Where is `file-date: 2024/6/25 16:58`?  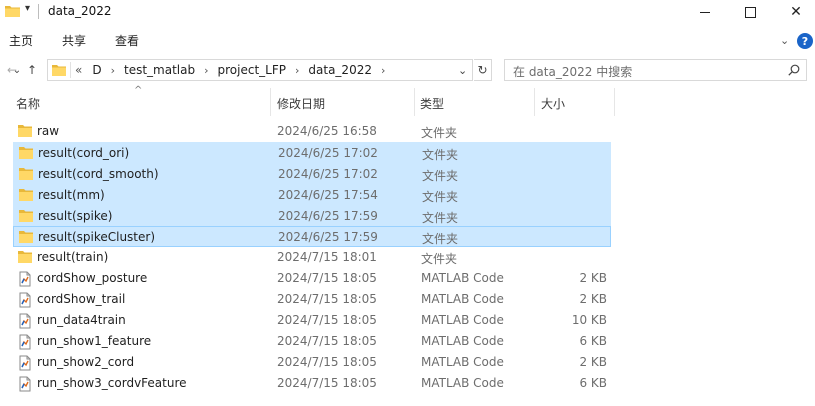 file-date: 2024/6/25 16:58 is located at coordinates (327, 131).